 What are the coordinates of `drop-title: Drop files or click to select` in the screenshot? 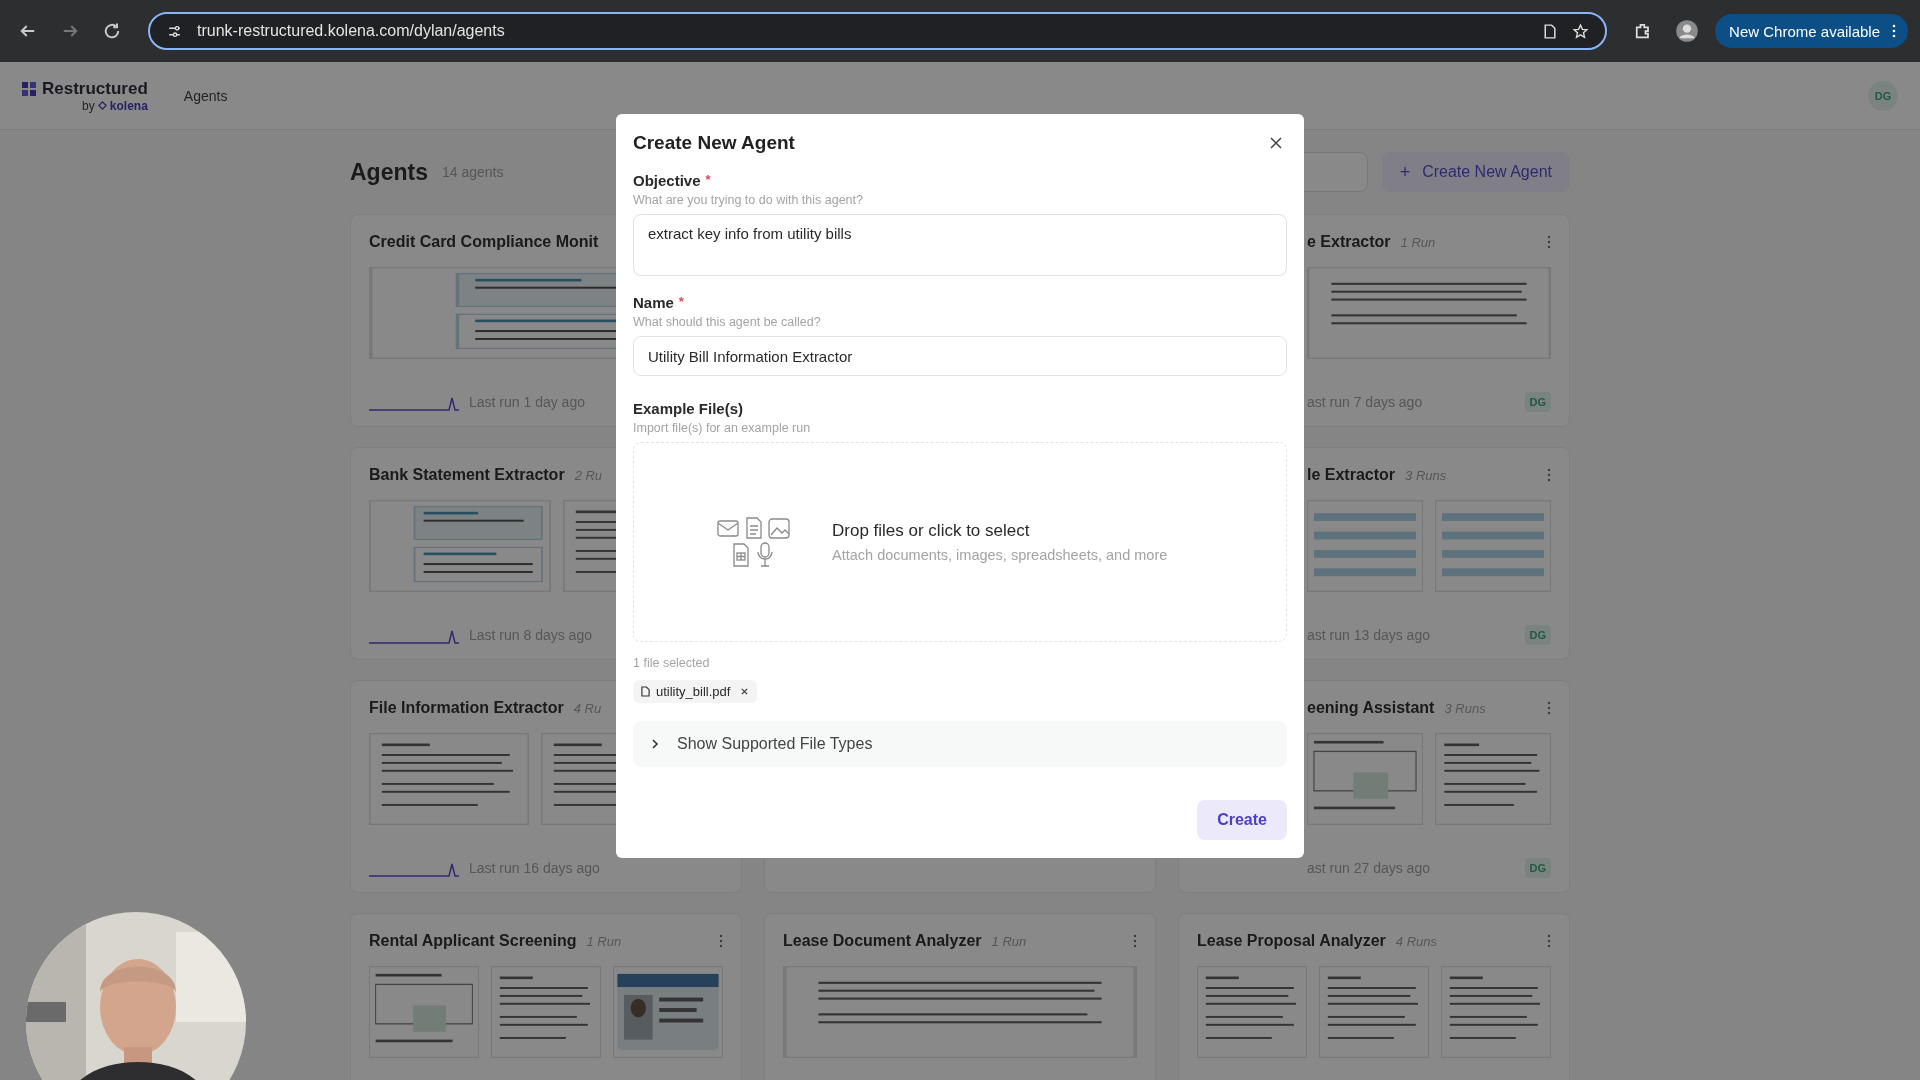 It's located at (931, 531).